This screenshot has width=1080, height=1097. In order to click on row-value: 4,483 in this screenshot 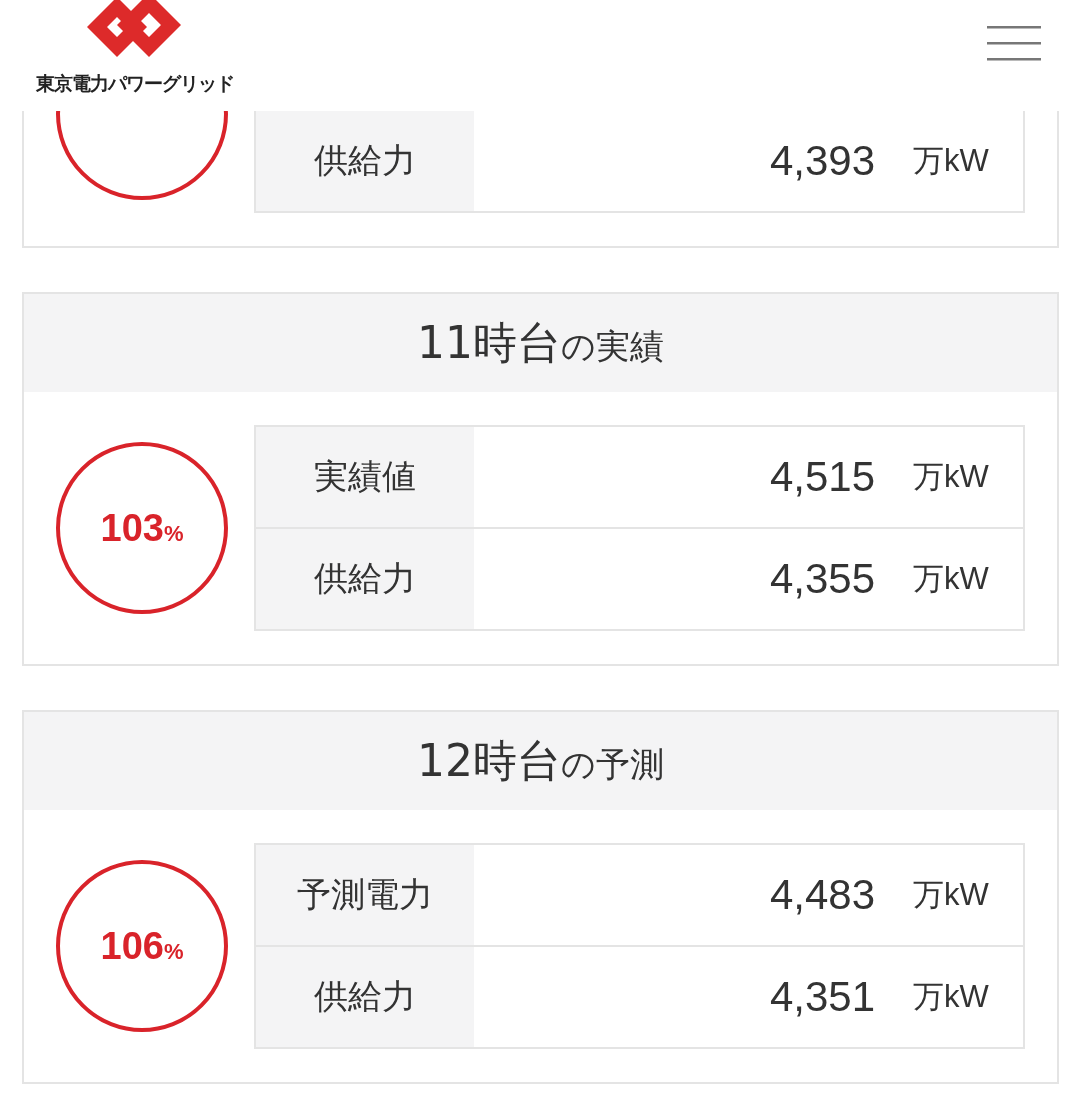, I will do `click(693, 895)`.